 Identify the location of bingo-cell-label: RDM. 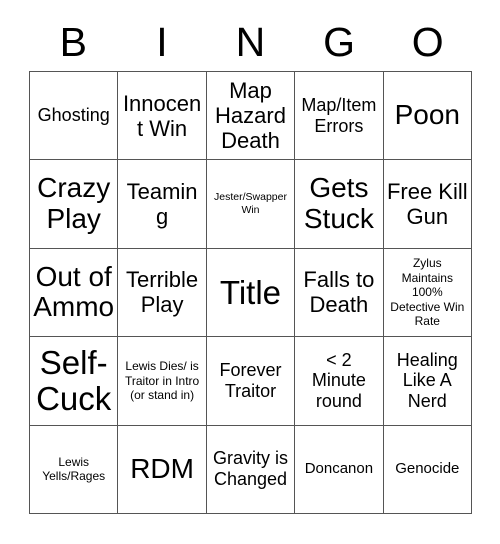
(162, 468).